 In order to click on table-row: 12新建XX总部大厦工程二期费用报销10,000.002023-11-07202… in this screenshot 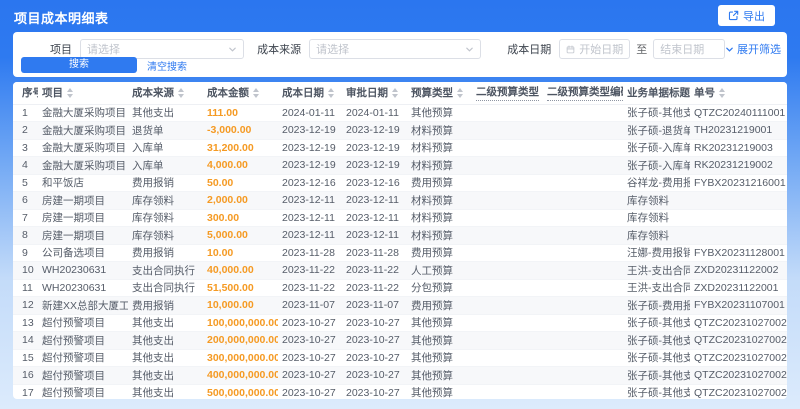, I will do `click(400, 305)`.